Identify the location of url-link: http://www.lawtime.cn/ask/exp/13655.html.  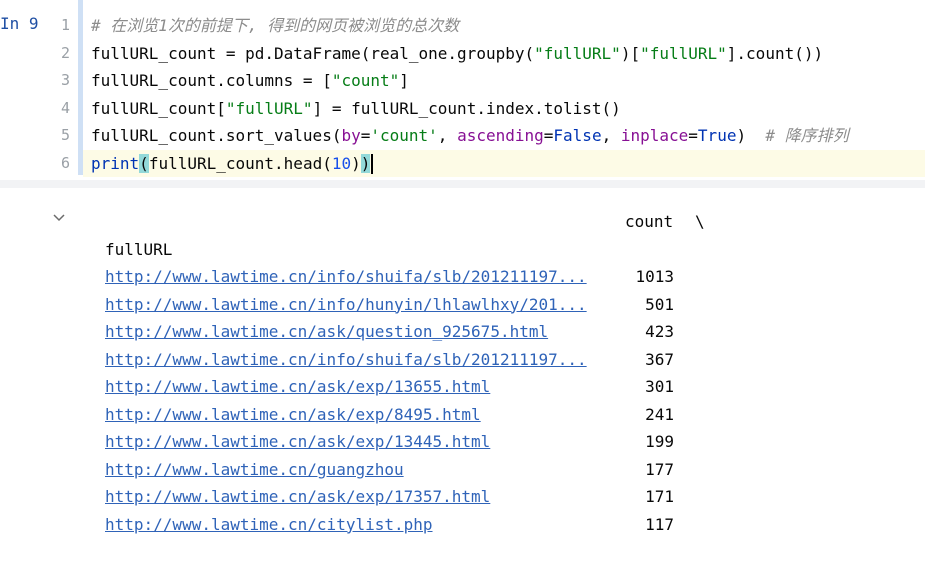
(297, 386).